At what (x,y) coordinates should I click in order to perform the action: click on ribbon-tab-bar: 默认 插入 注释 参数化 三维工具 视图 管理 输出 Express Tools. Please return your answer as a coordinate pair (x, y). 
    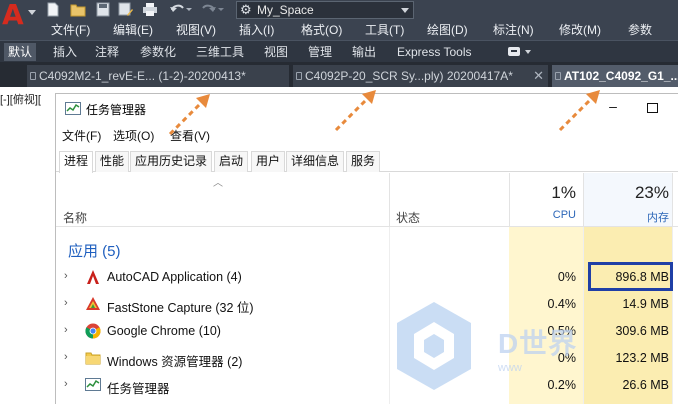
    Looking at the image, I should click on (339, 51).